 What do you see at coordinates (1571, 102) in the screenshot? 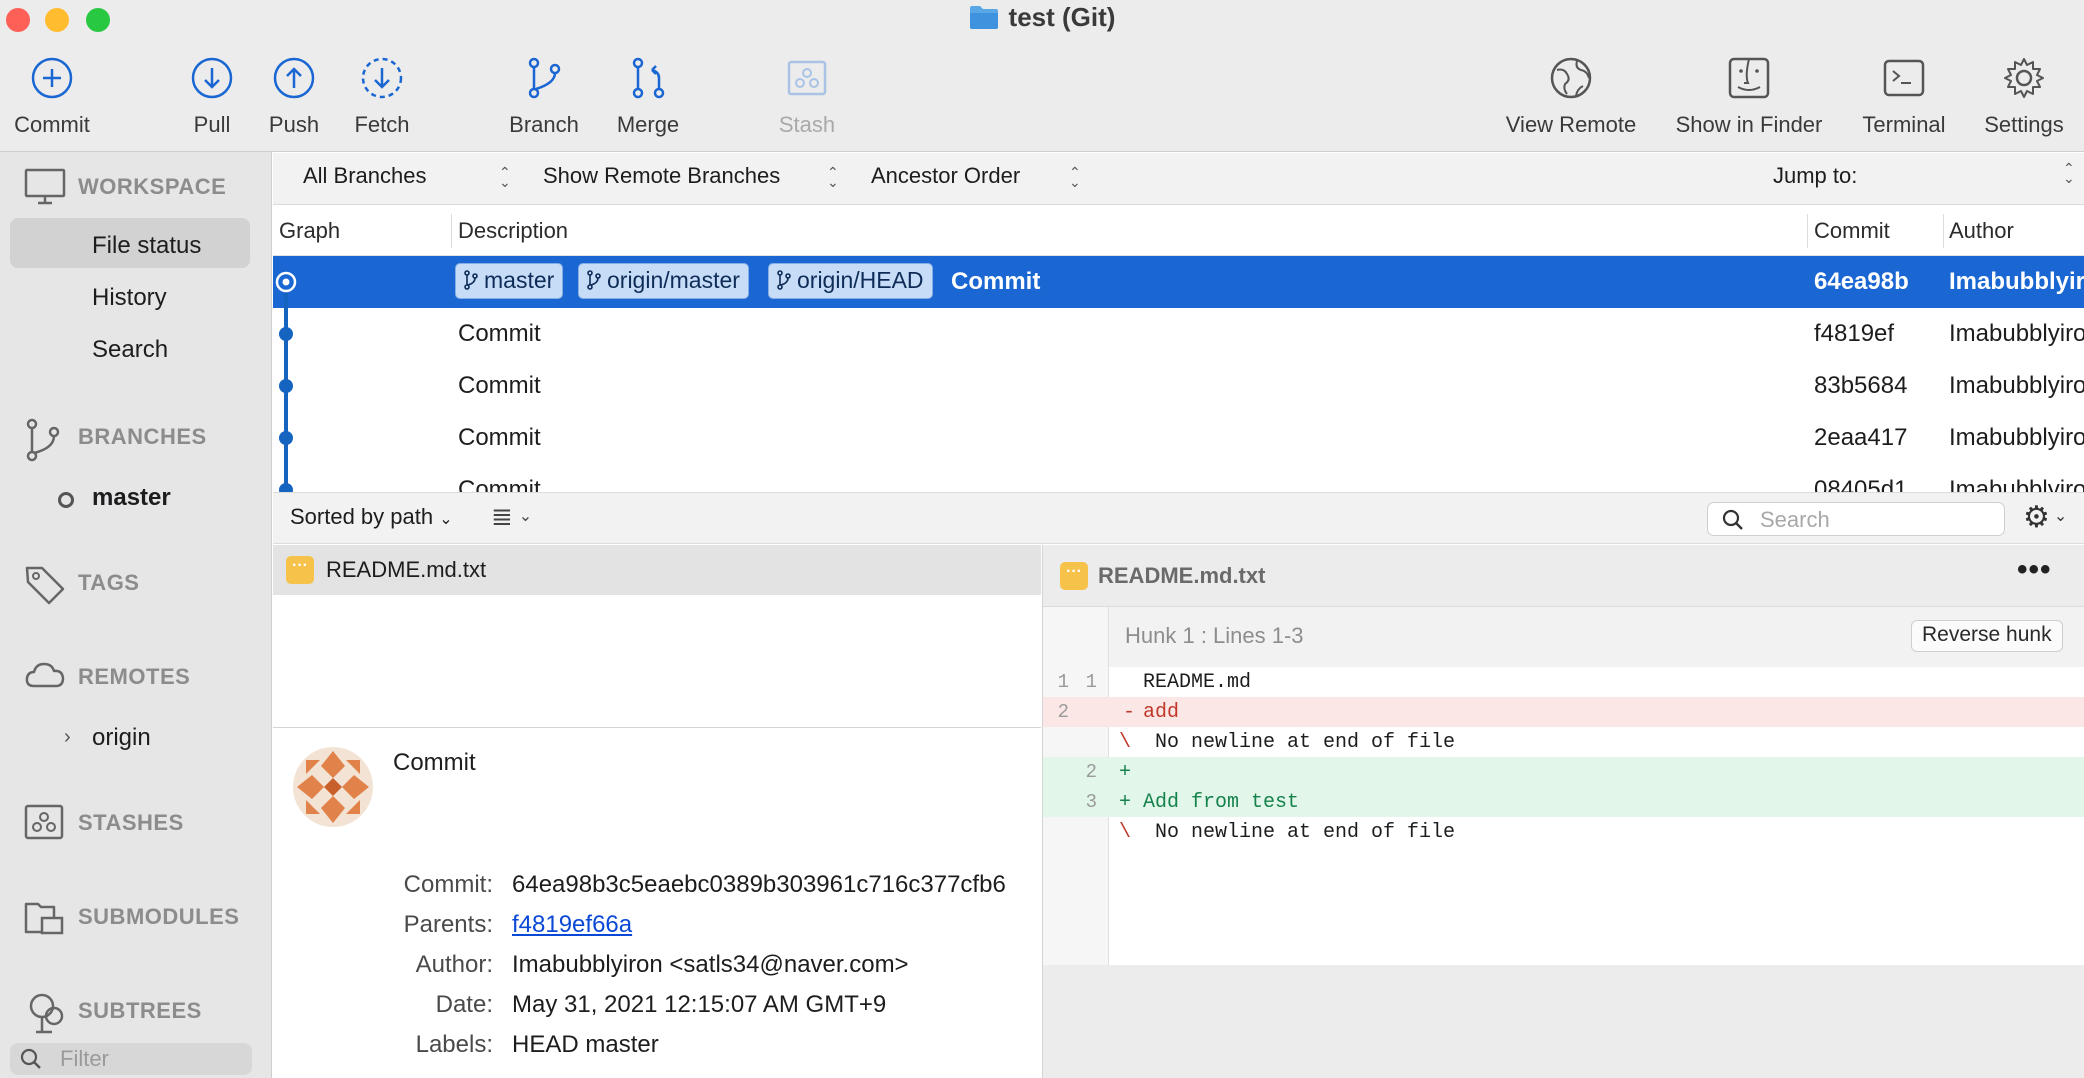
I see `view-remote-button: View Remote` at bounding box center [1571, 102].